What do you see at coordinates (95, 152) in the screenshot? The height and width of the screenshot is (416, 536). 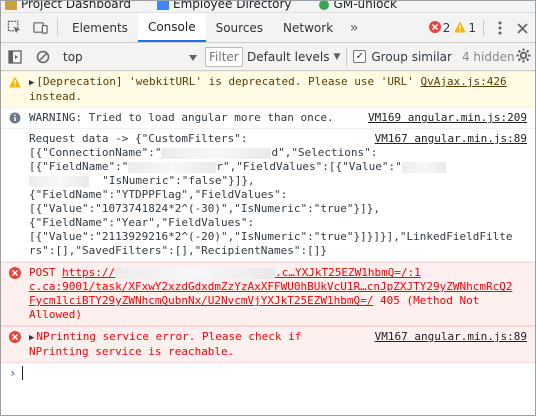 I see `log-line: [{"ConnectionName":"` at bounding box center [95, 152].